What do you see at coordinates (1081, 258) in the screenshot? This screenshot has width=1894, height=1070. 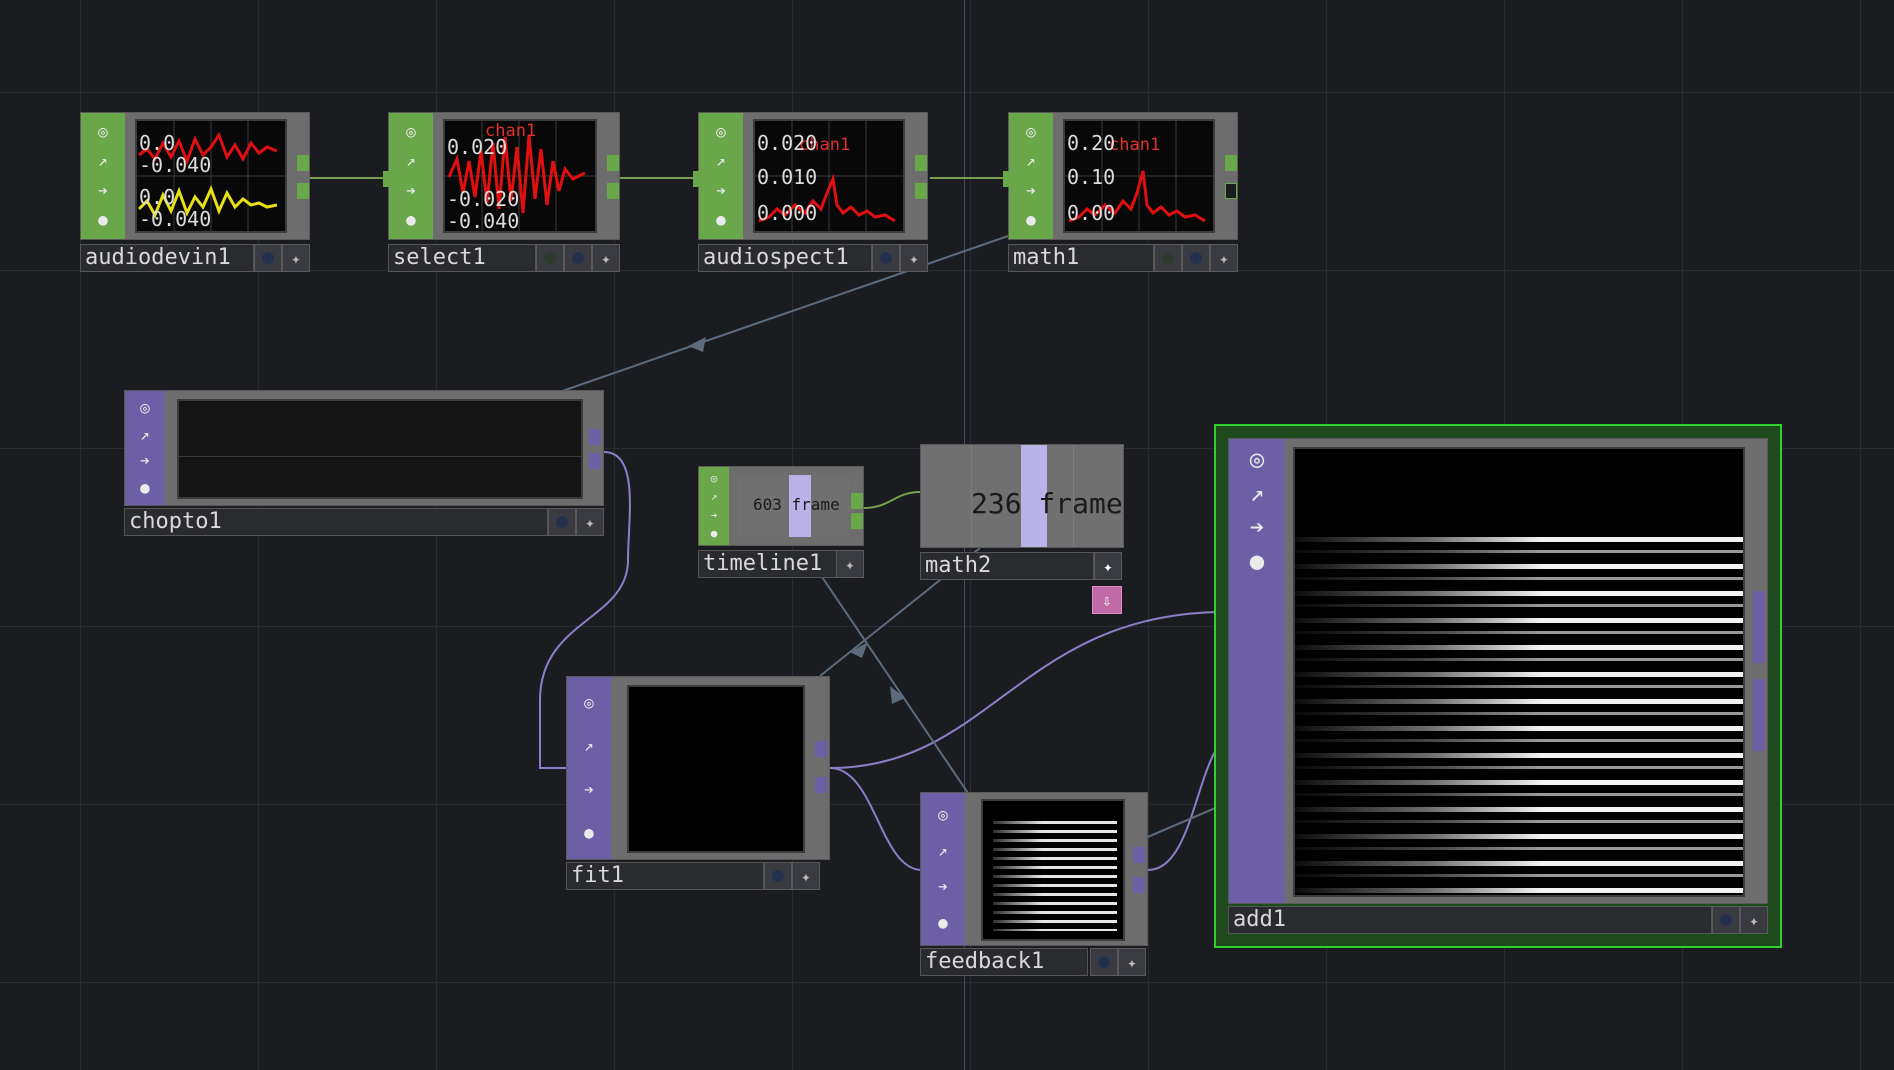 I see `node-name: math1` at bounding box center [1081, 258].